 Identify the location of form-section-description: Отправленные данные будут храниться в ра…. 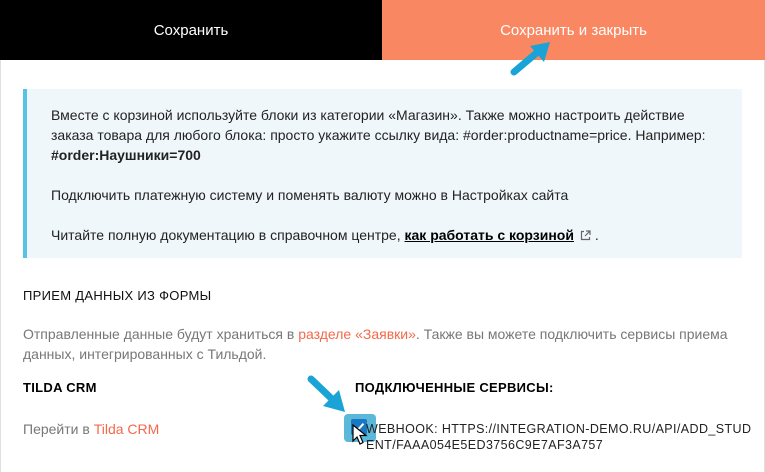
(383, 344).